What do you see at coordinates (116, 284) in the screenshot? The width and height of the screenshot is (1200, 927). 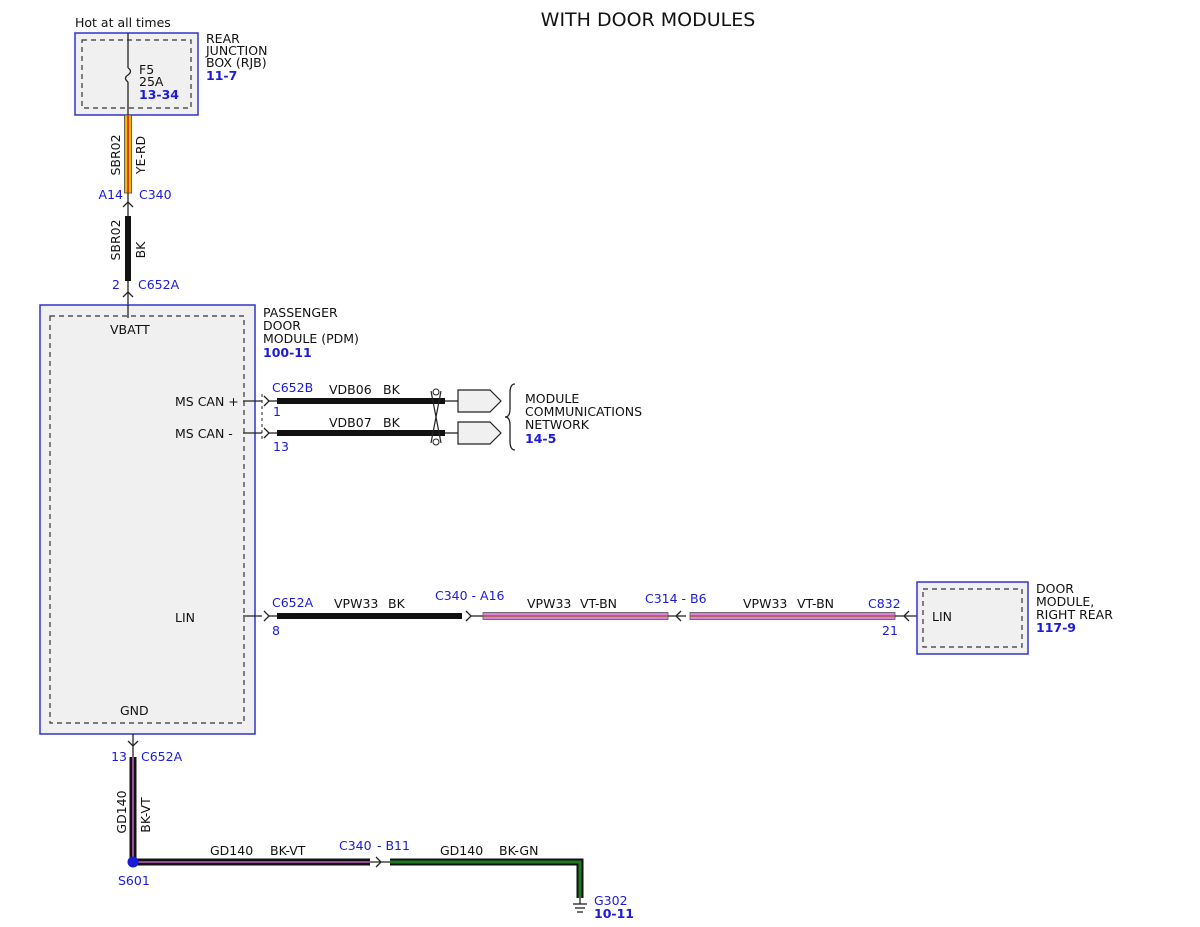 I see `c652a-top-pin: 2` at bounding box center [116, 284].